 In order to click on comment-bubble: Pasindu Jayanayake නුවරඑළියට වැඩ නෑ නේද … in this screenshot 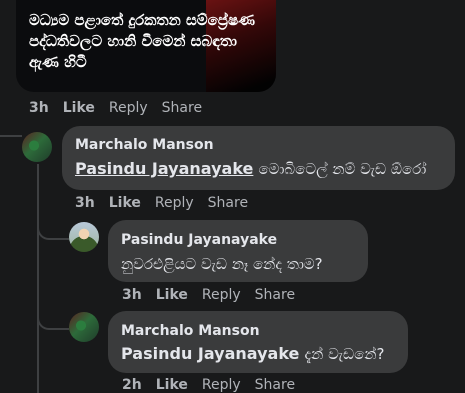, I will do `click(238, 251)`.